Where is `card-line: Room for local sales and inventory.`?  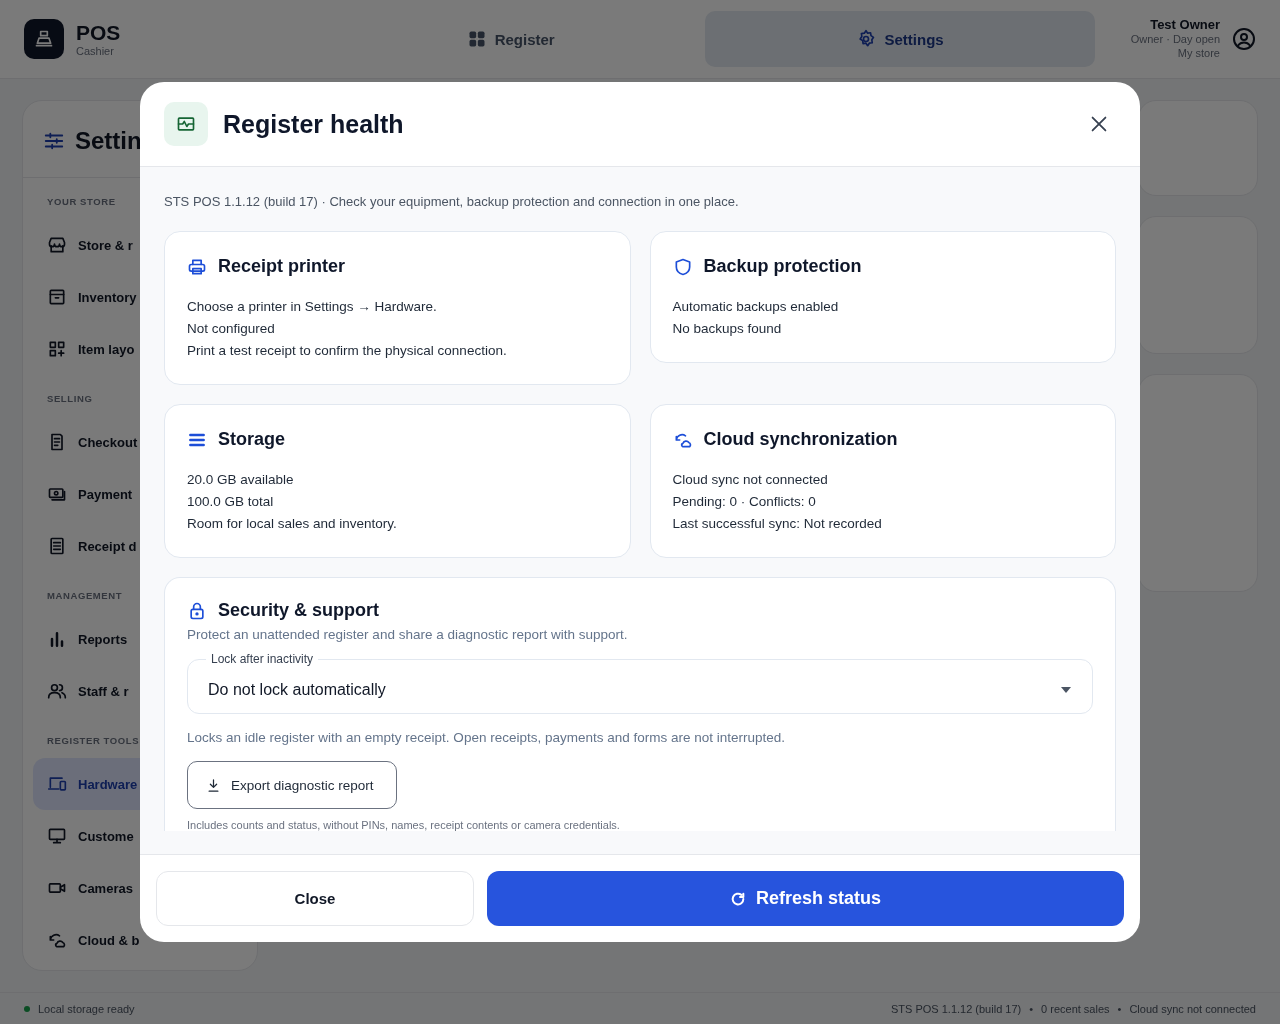
card-line: Room for local sales and inventory. is located at coordinates (292, 524).